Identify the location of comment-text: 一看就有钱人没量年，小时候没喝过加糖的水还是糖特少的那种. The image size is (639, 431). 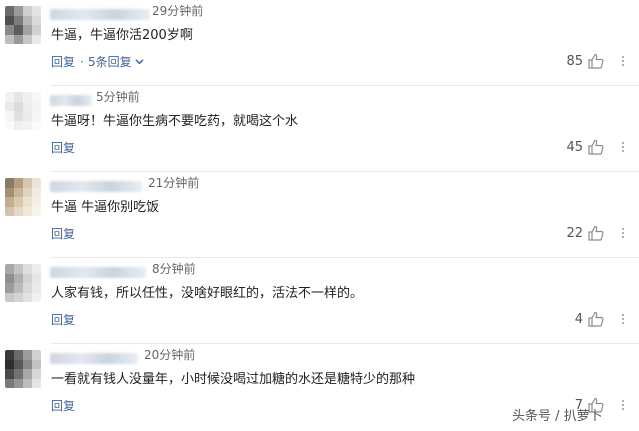
(233, 379).